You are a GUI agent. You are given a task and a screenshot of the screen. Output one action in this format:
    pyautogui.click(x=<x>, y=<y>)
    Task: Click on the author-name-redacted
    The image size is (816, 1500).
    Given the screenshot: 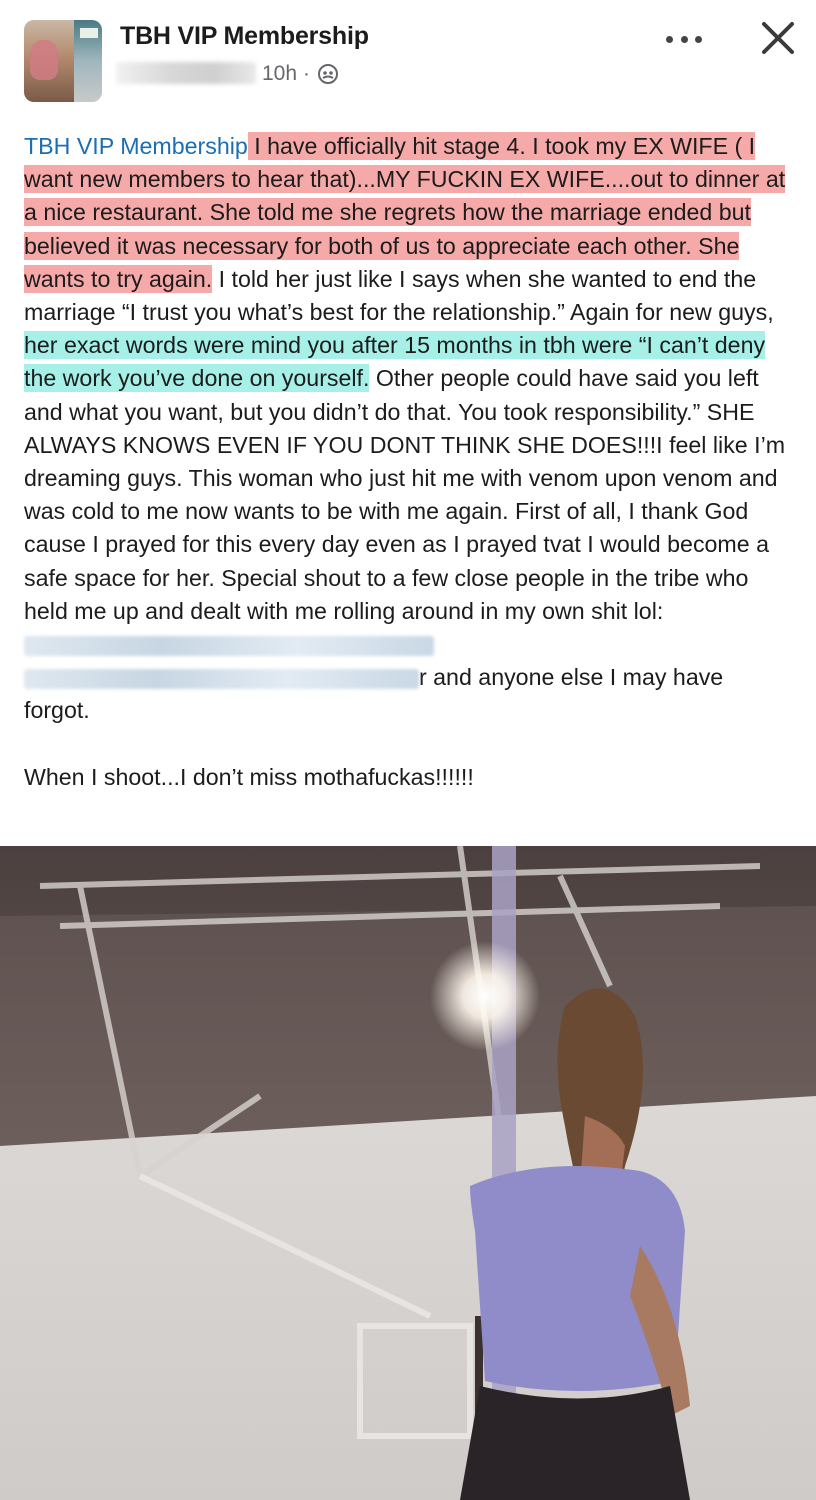 What is the action you would take?
    pyautogui.click(x=186, y=73)
    